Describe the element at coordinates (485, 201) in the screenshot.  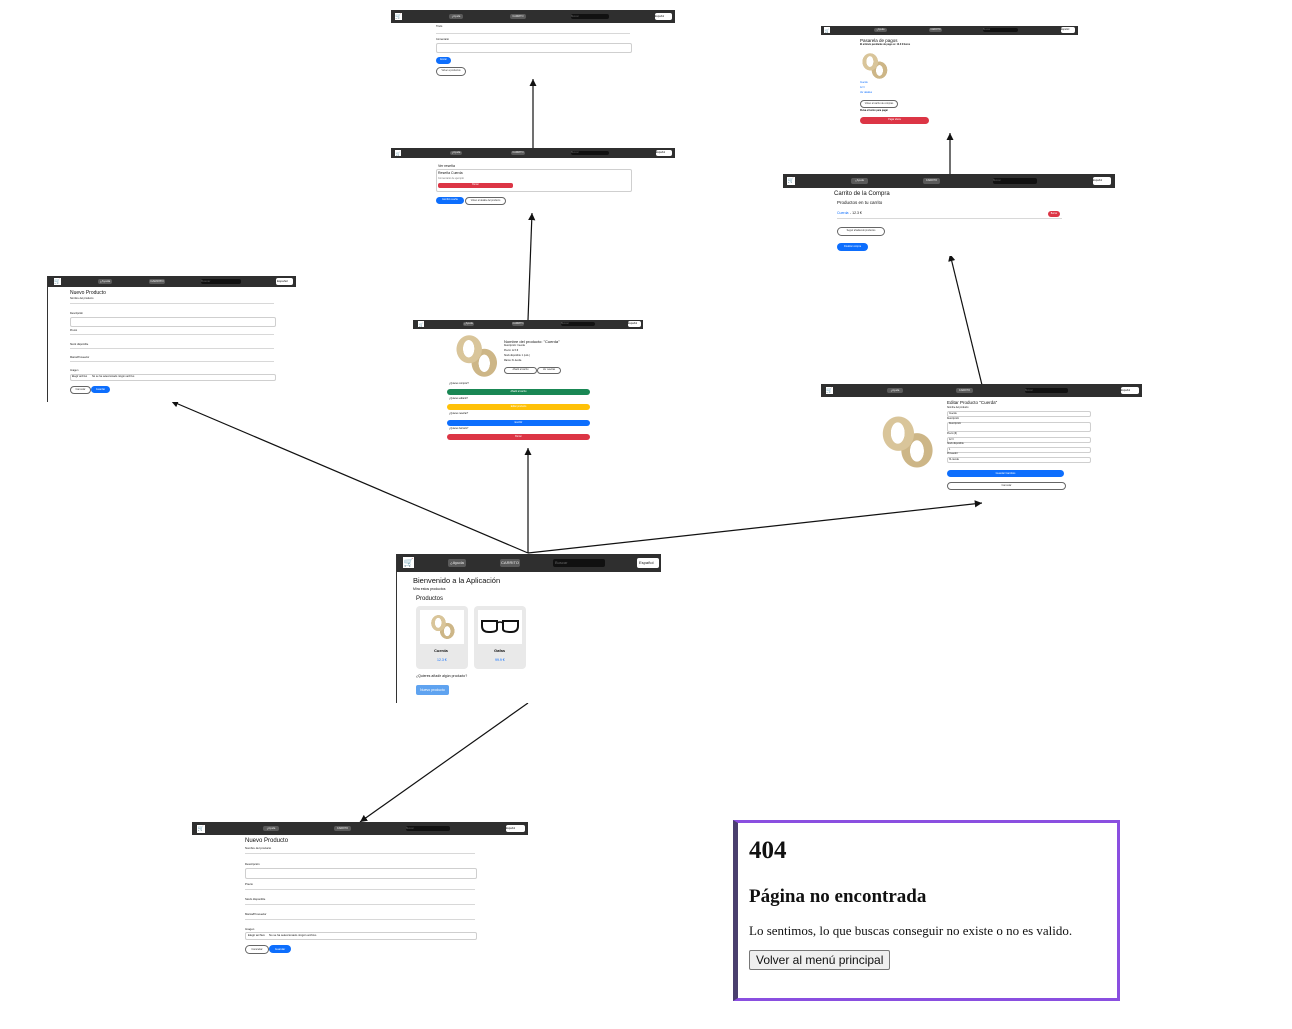
I see `back-to-detail-button: Volver al detalle del producto` at that location.